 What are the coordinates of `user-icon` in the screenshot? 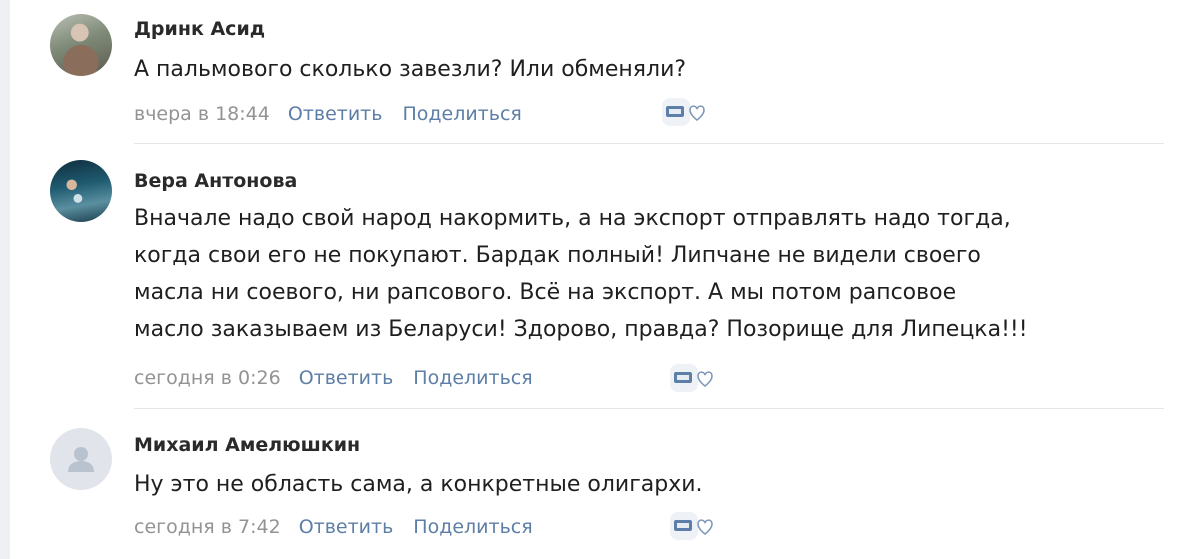 It's located at (81, 459).